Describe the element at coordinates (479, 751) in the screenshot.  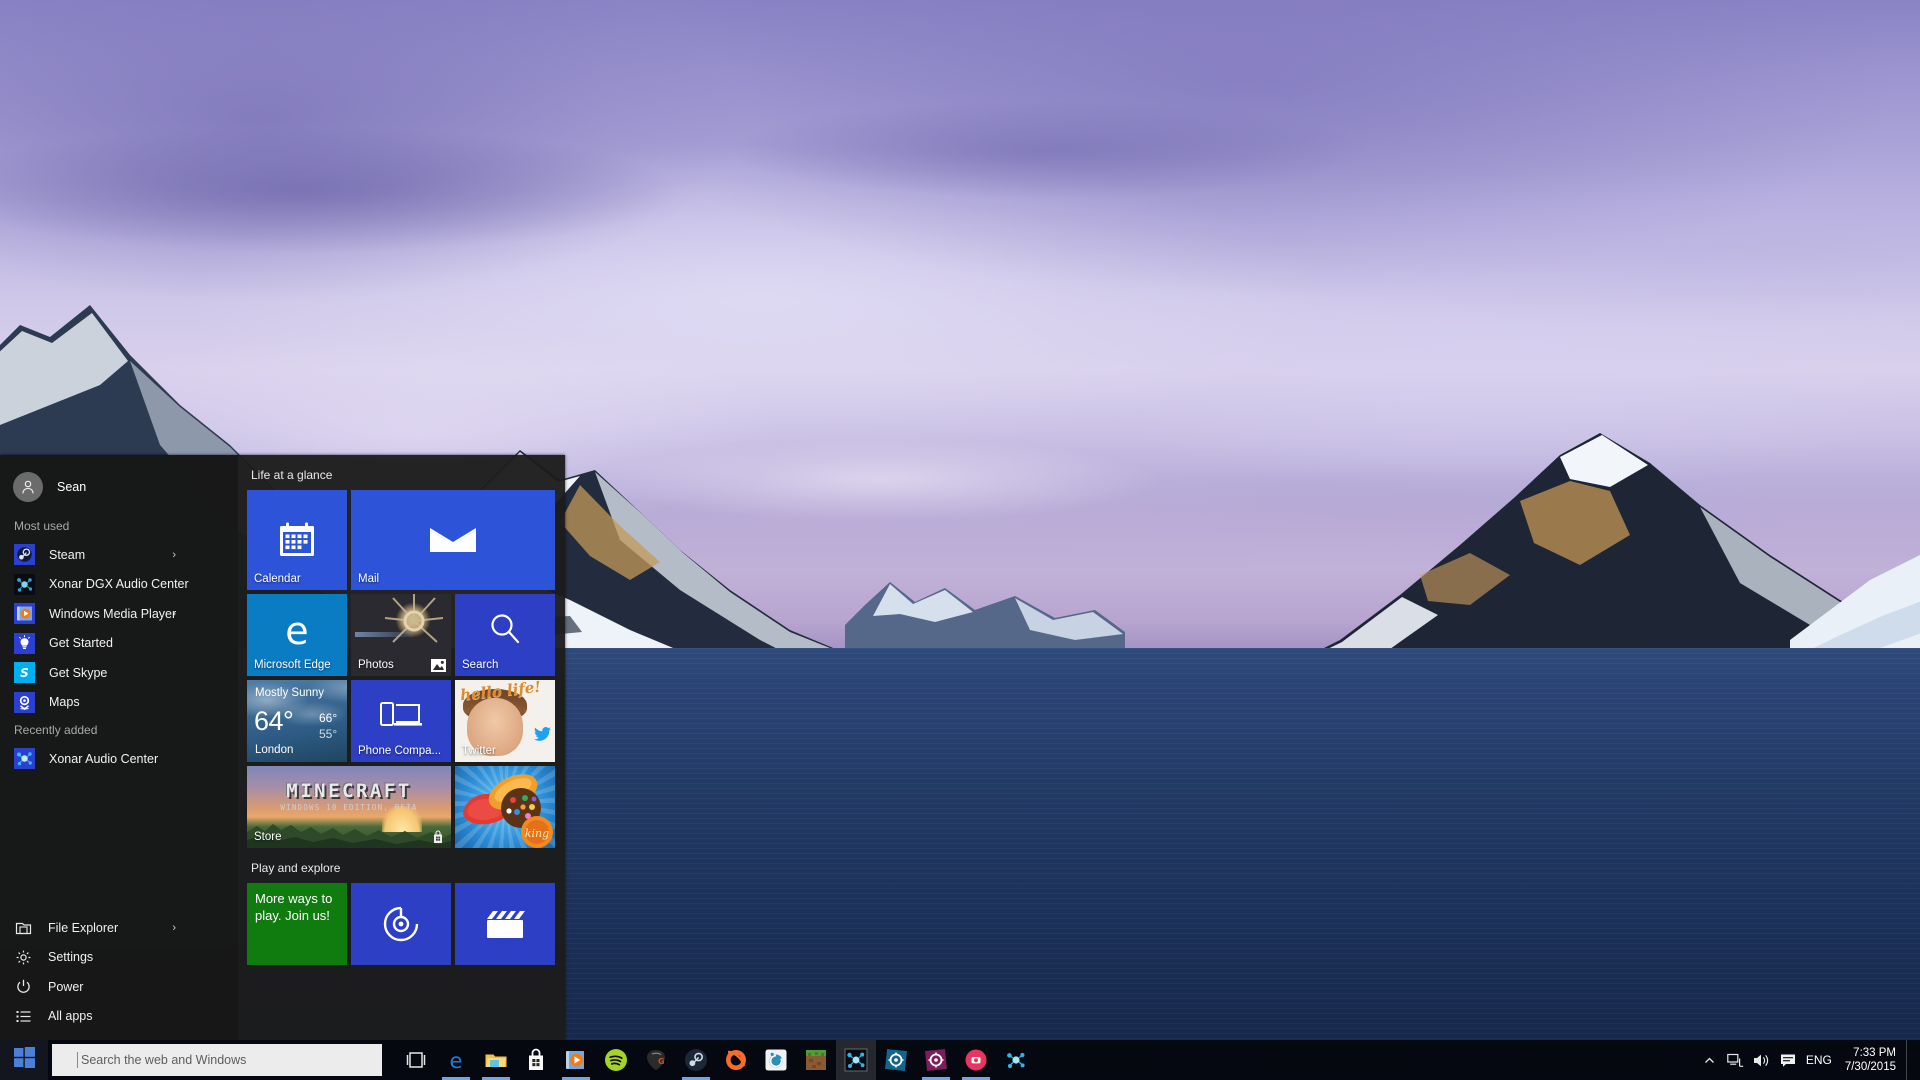
I see `tile-label: Twitter` at that location.